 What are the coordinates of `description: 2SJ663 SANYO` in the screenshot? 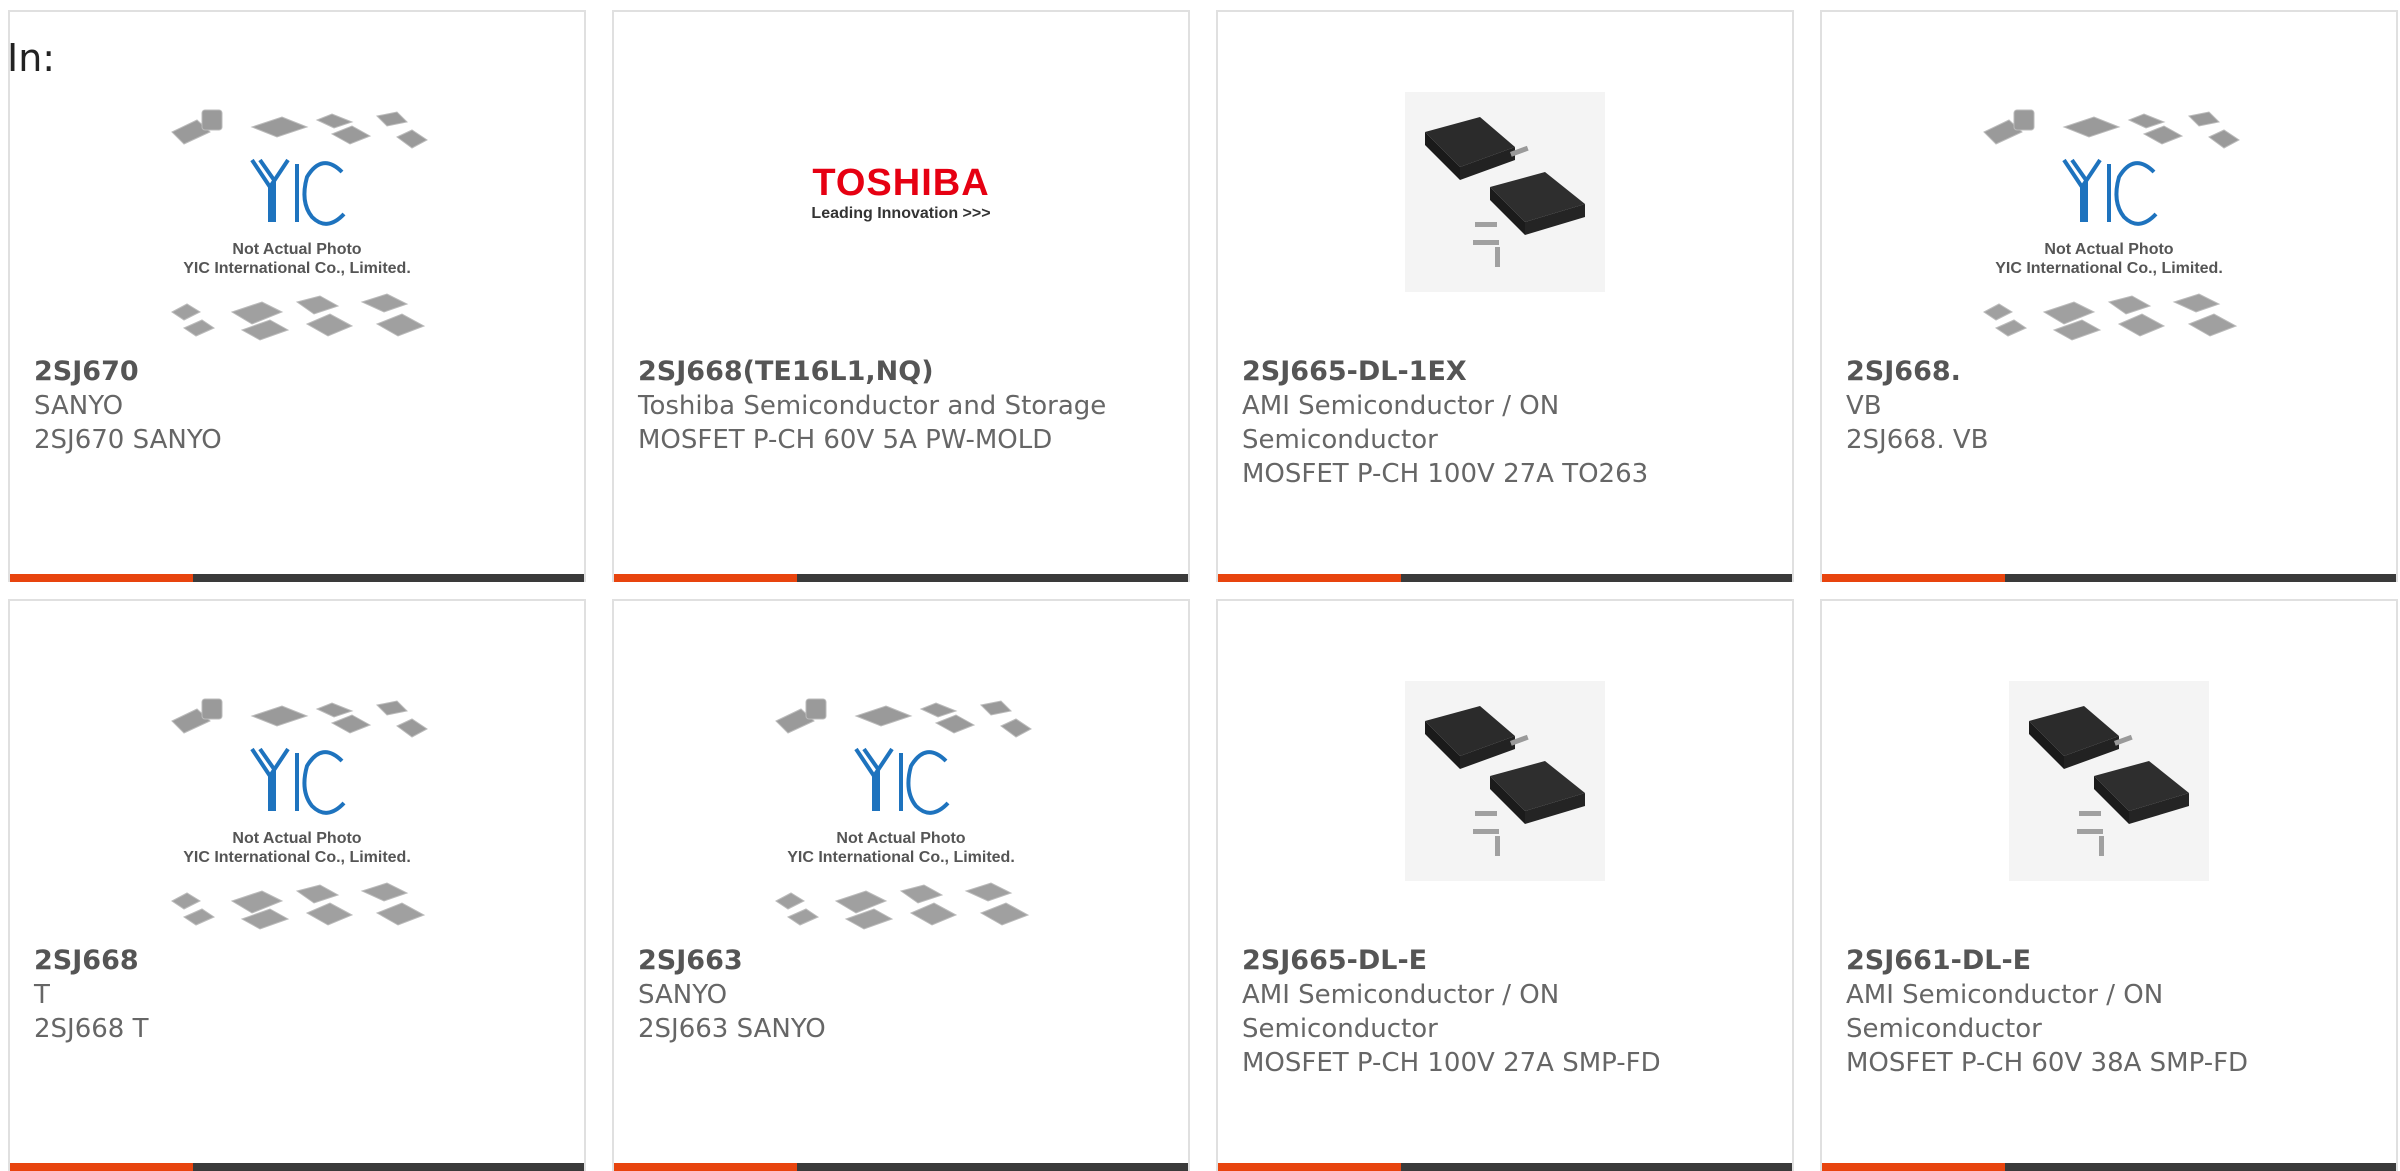 It's located at (732, 1029).